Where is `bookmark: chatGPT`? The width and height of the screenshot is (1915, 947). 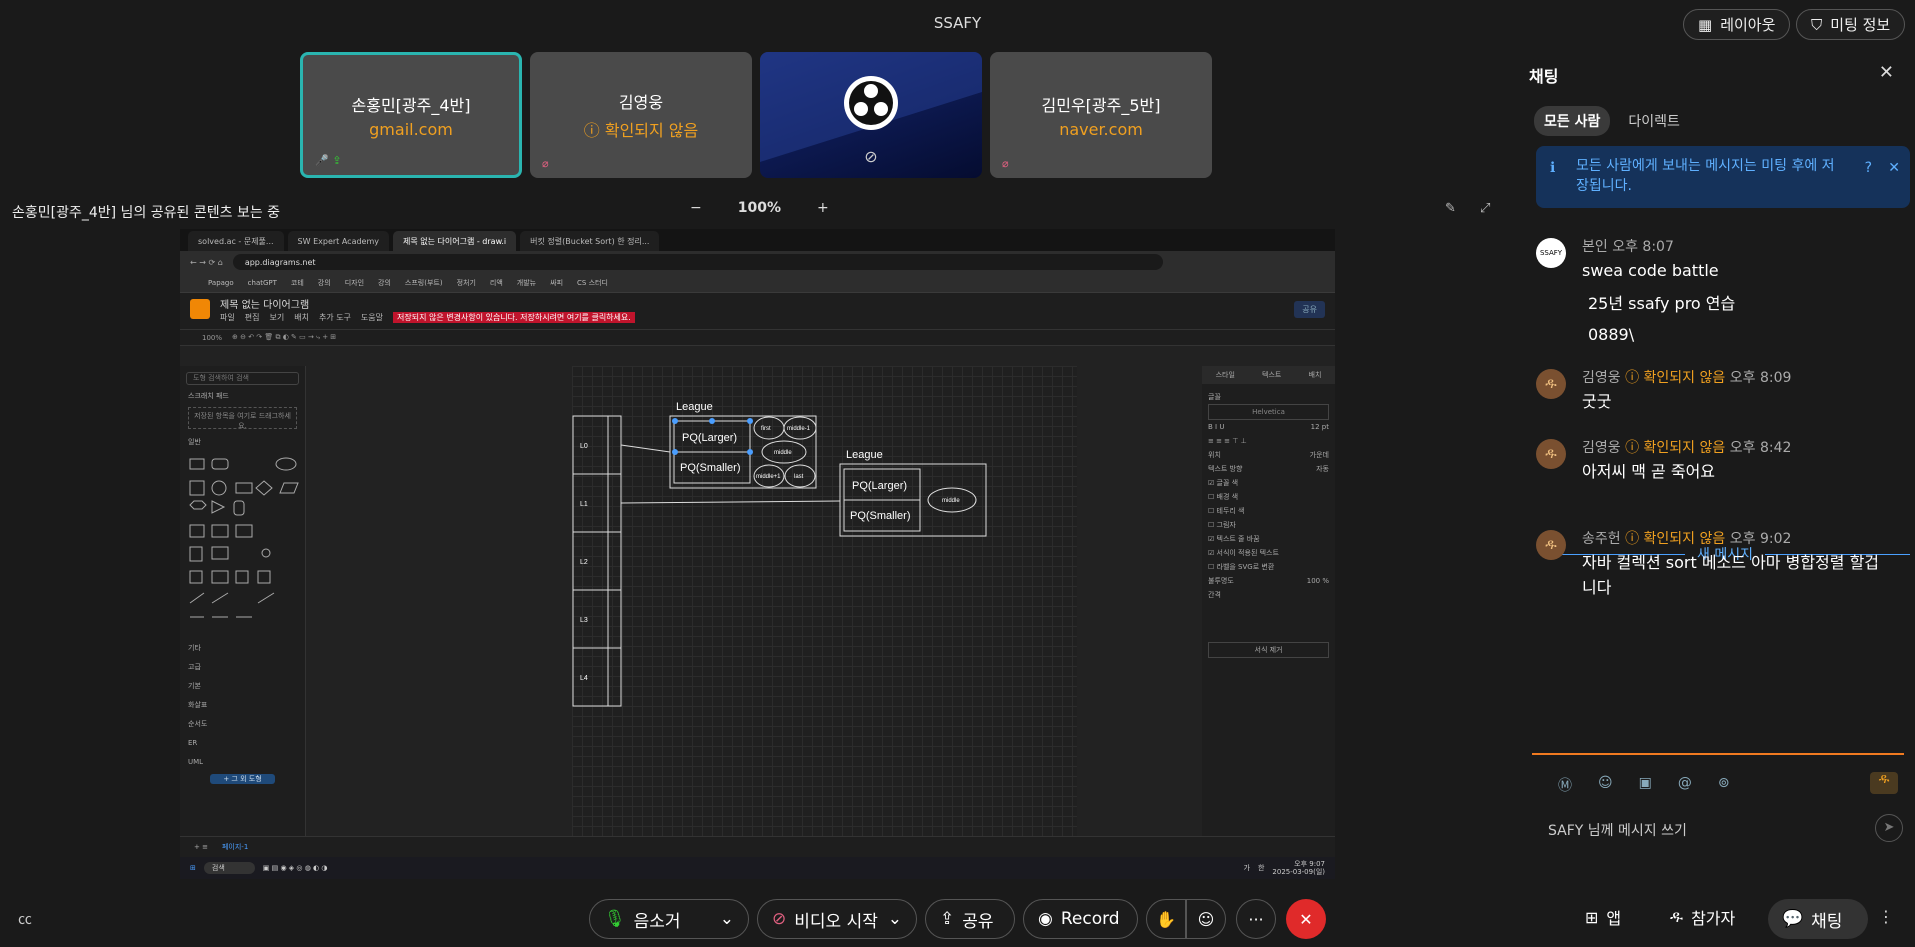
bookmark: chatGPT is located at coordinates (262, 283).